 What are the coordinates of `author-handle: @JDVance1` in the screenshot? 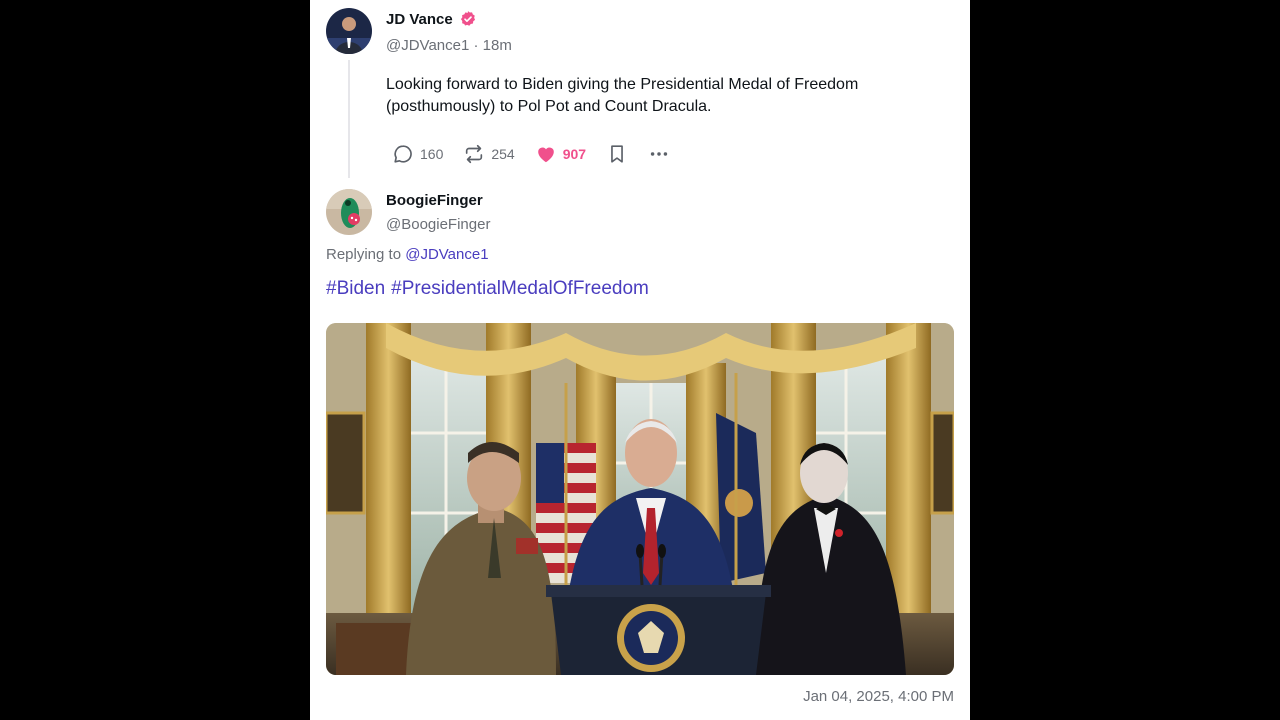 It's located at (427, 45).